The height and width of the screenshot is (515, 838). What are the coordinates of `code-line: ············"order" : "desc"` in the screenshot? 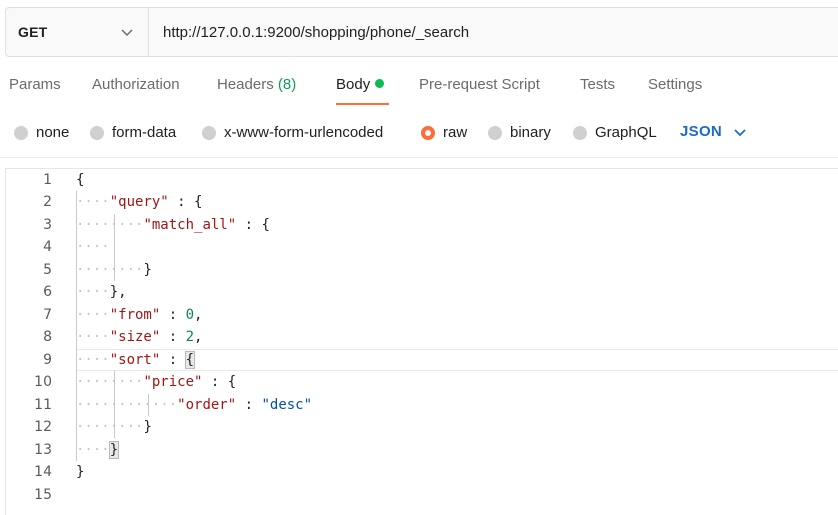 It's located at (194, 405).